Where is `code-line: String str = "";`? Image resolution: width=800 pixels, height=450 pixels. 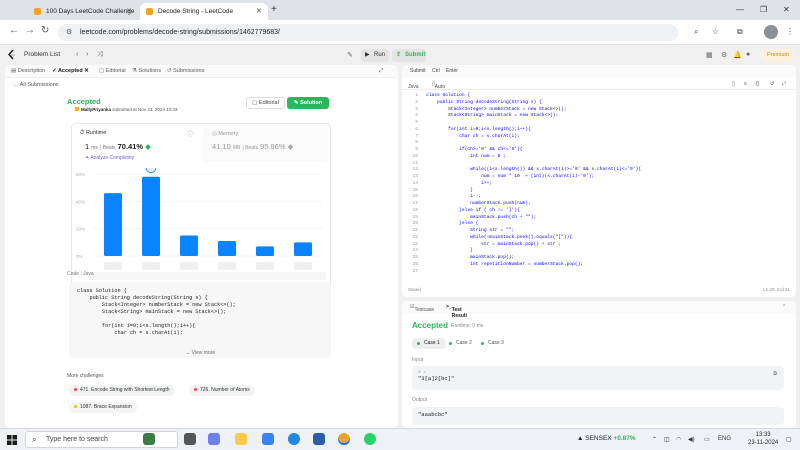
code-line: String str = ""; is located at coordinates (533, 231).